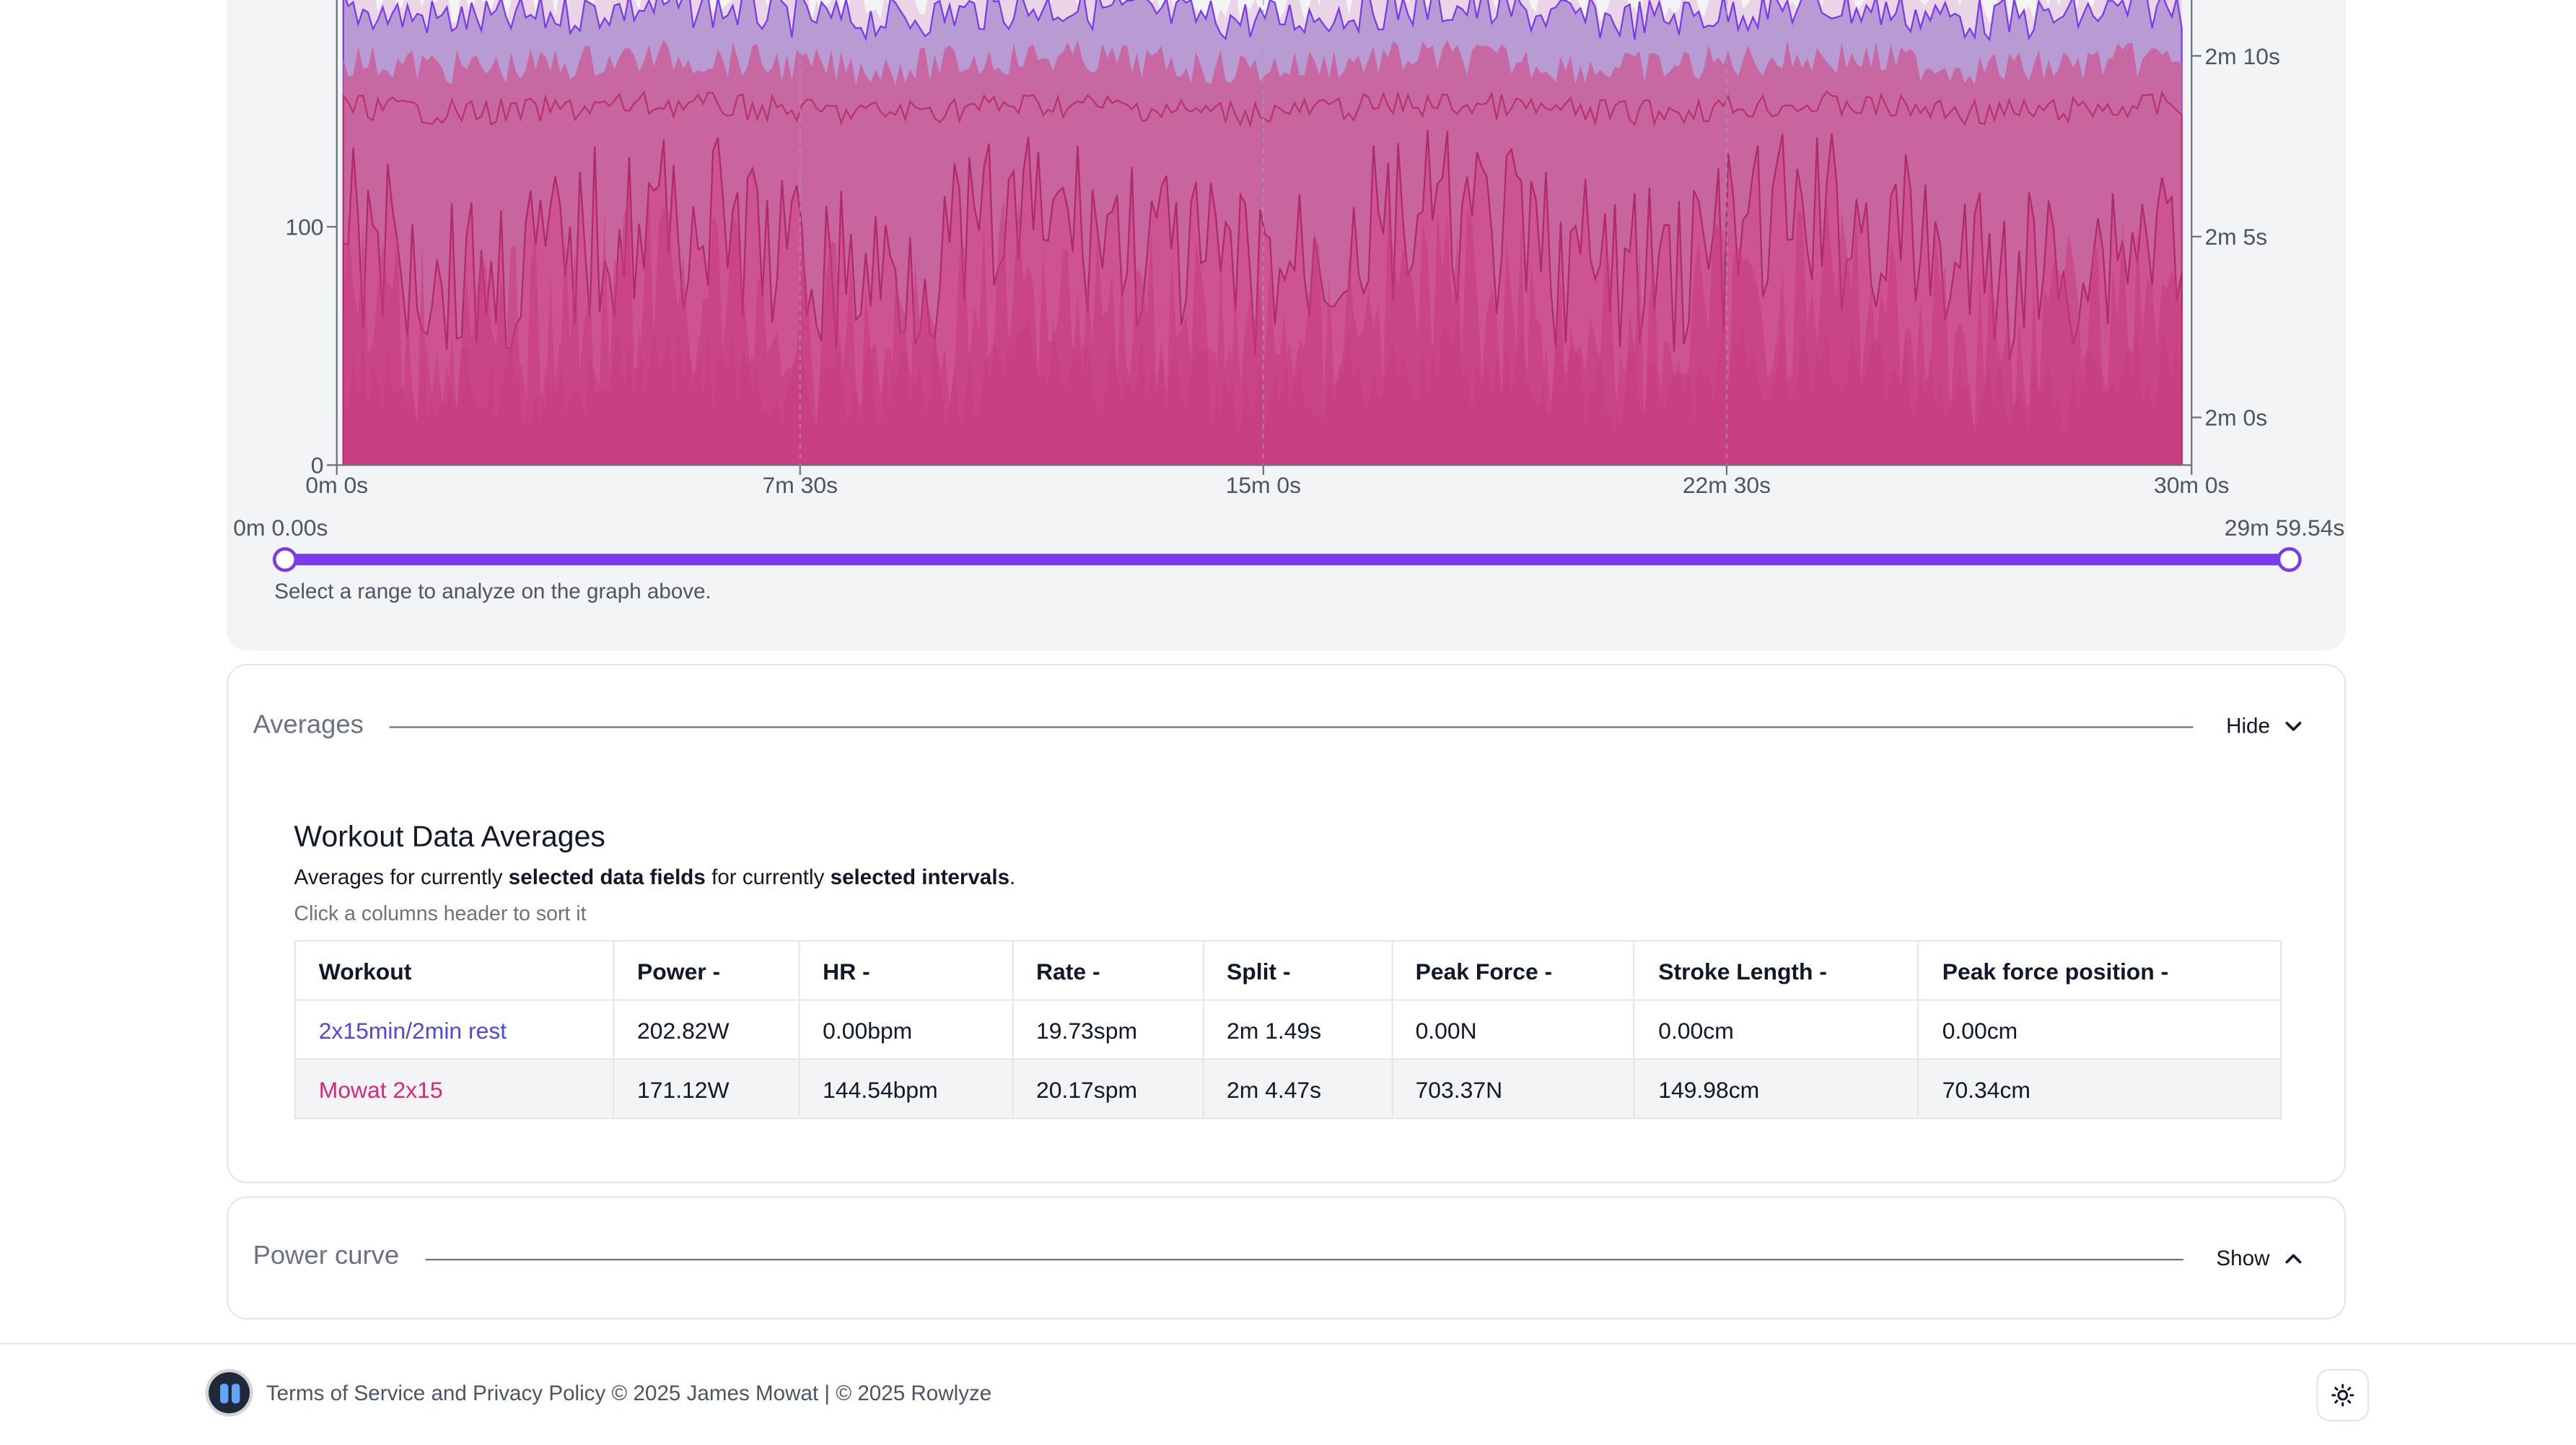 The image size is (2576, 1445). I want to click on range-end-handle, so click(2288, 559).